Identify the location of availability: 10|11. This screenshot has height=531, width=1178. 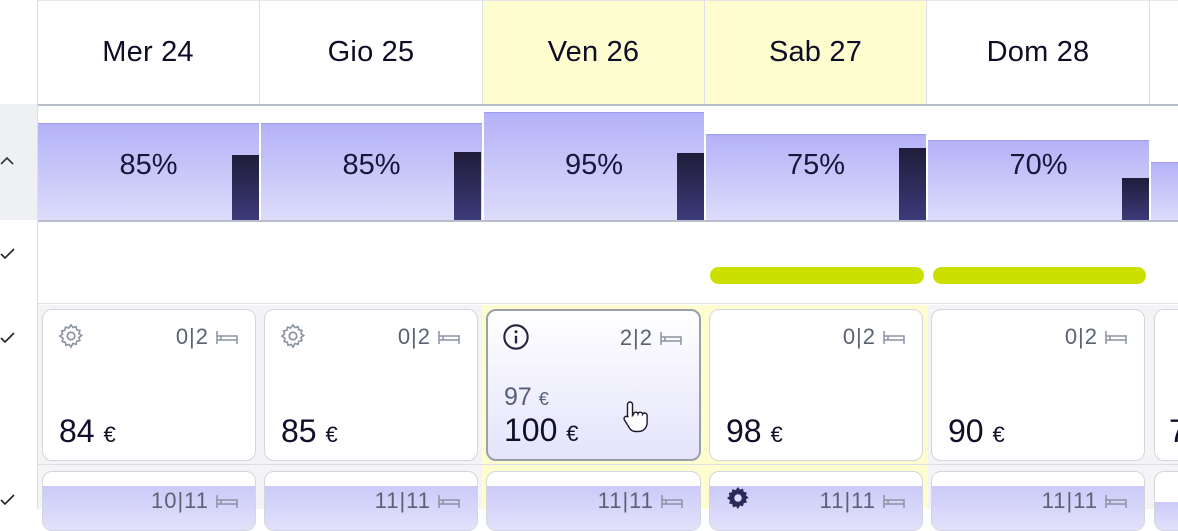
(195, 501).